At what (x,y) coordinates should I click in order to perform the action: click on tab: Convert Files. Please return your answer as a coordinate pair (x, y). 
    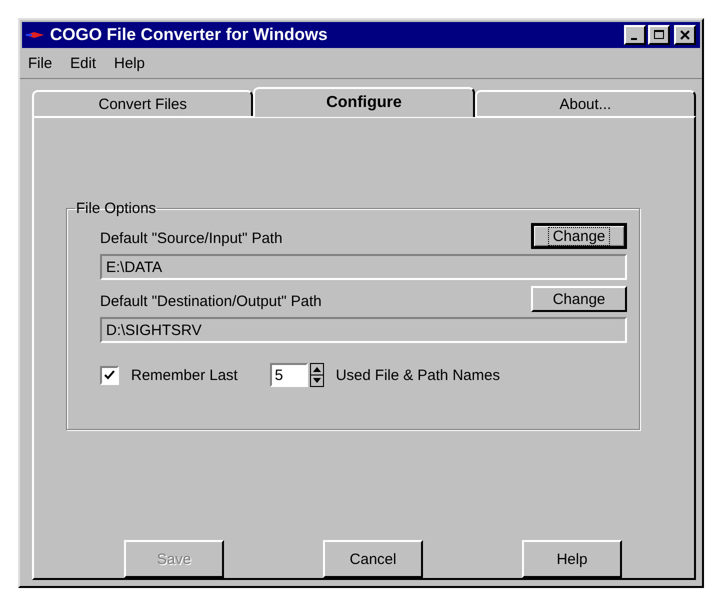
    Looking at the image, I should click on (143, 103).